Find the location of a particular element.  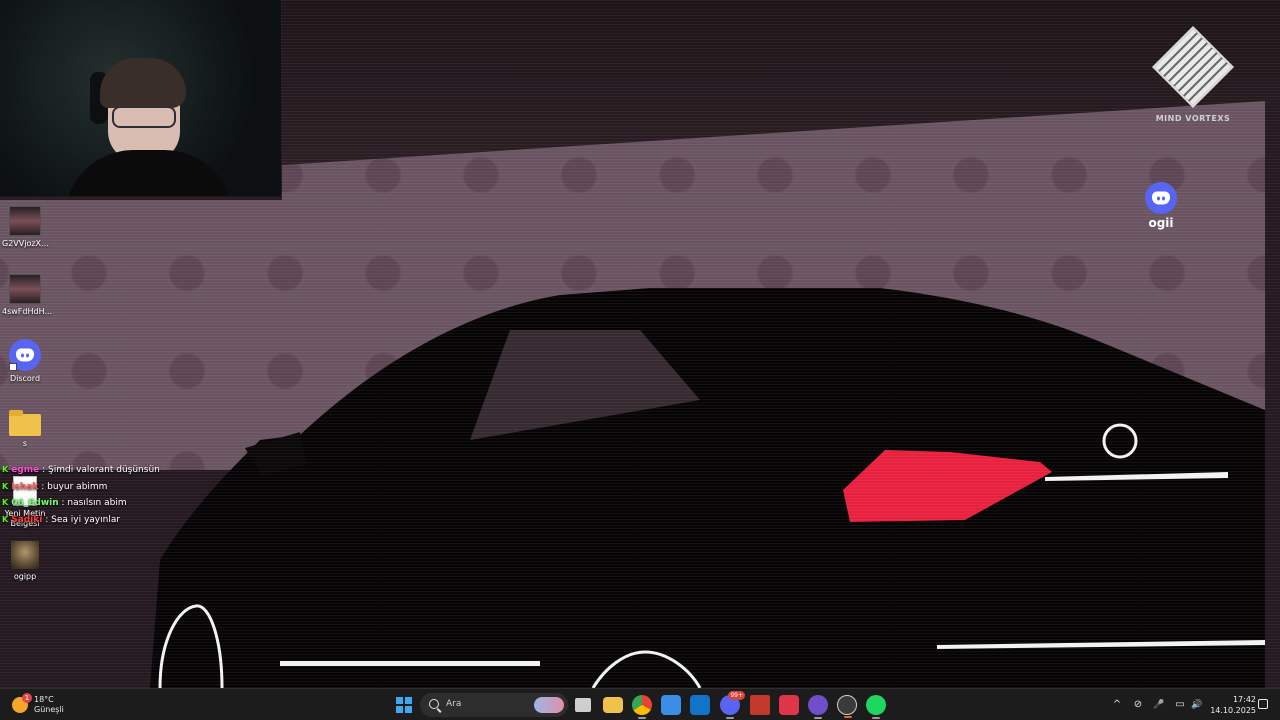

mind-vortexs-logo: MIND VORTEXS is located at coordinates (1193, 74).